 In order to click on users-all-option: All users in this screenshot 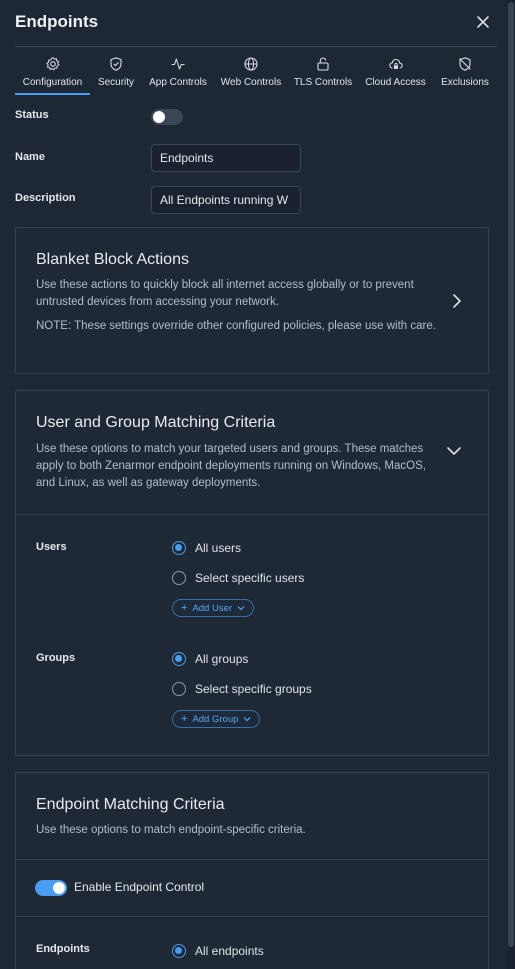, I will do `click(206, 548)`.